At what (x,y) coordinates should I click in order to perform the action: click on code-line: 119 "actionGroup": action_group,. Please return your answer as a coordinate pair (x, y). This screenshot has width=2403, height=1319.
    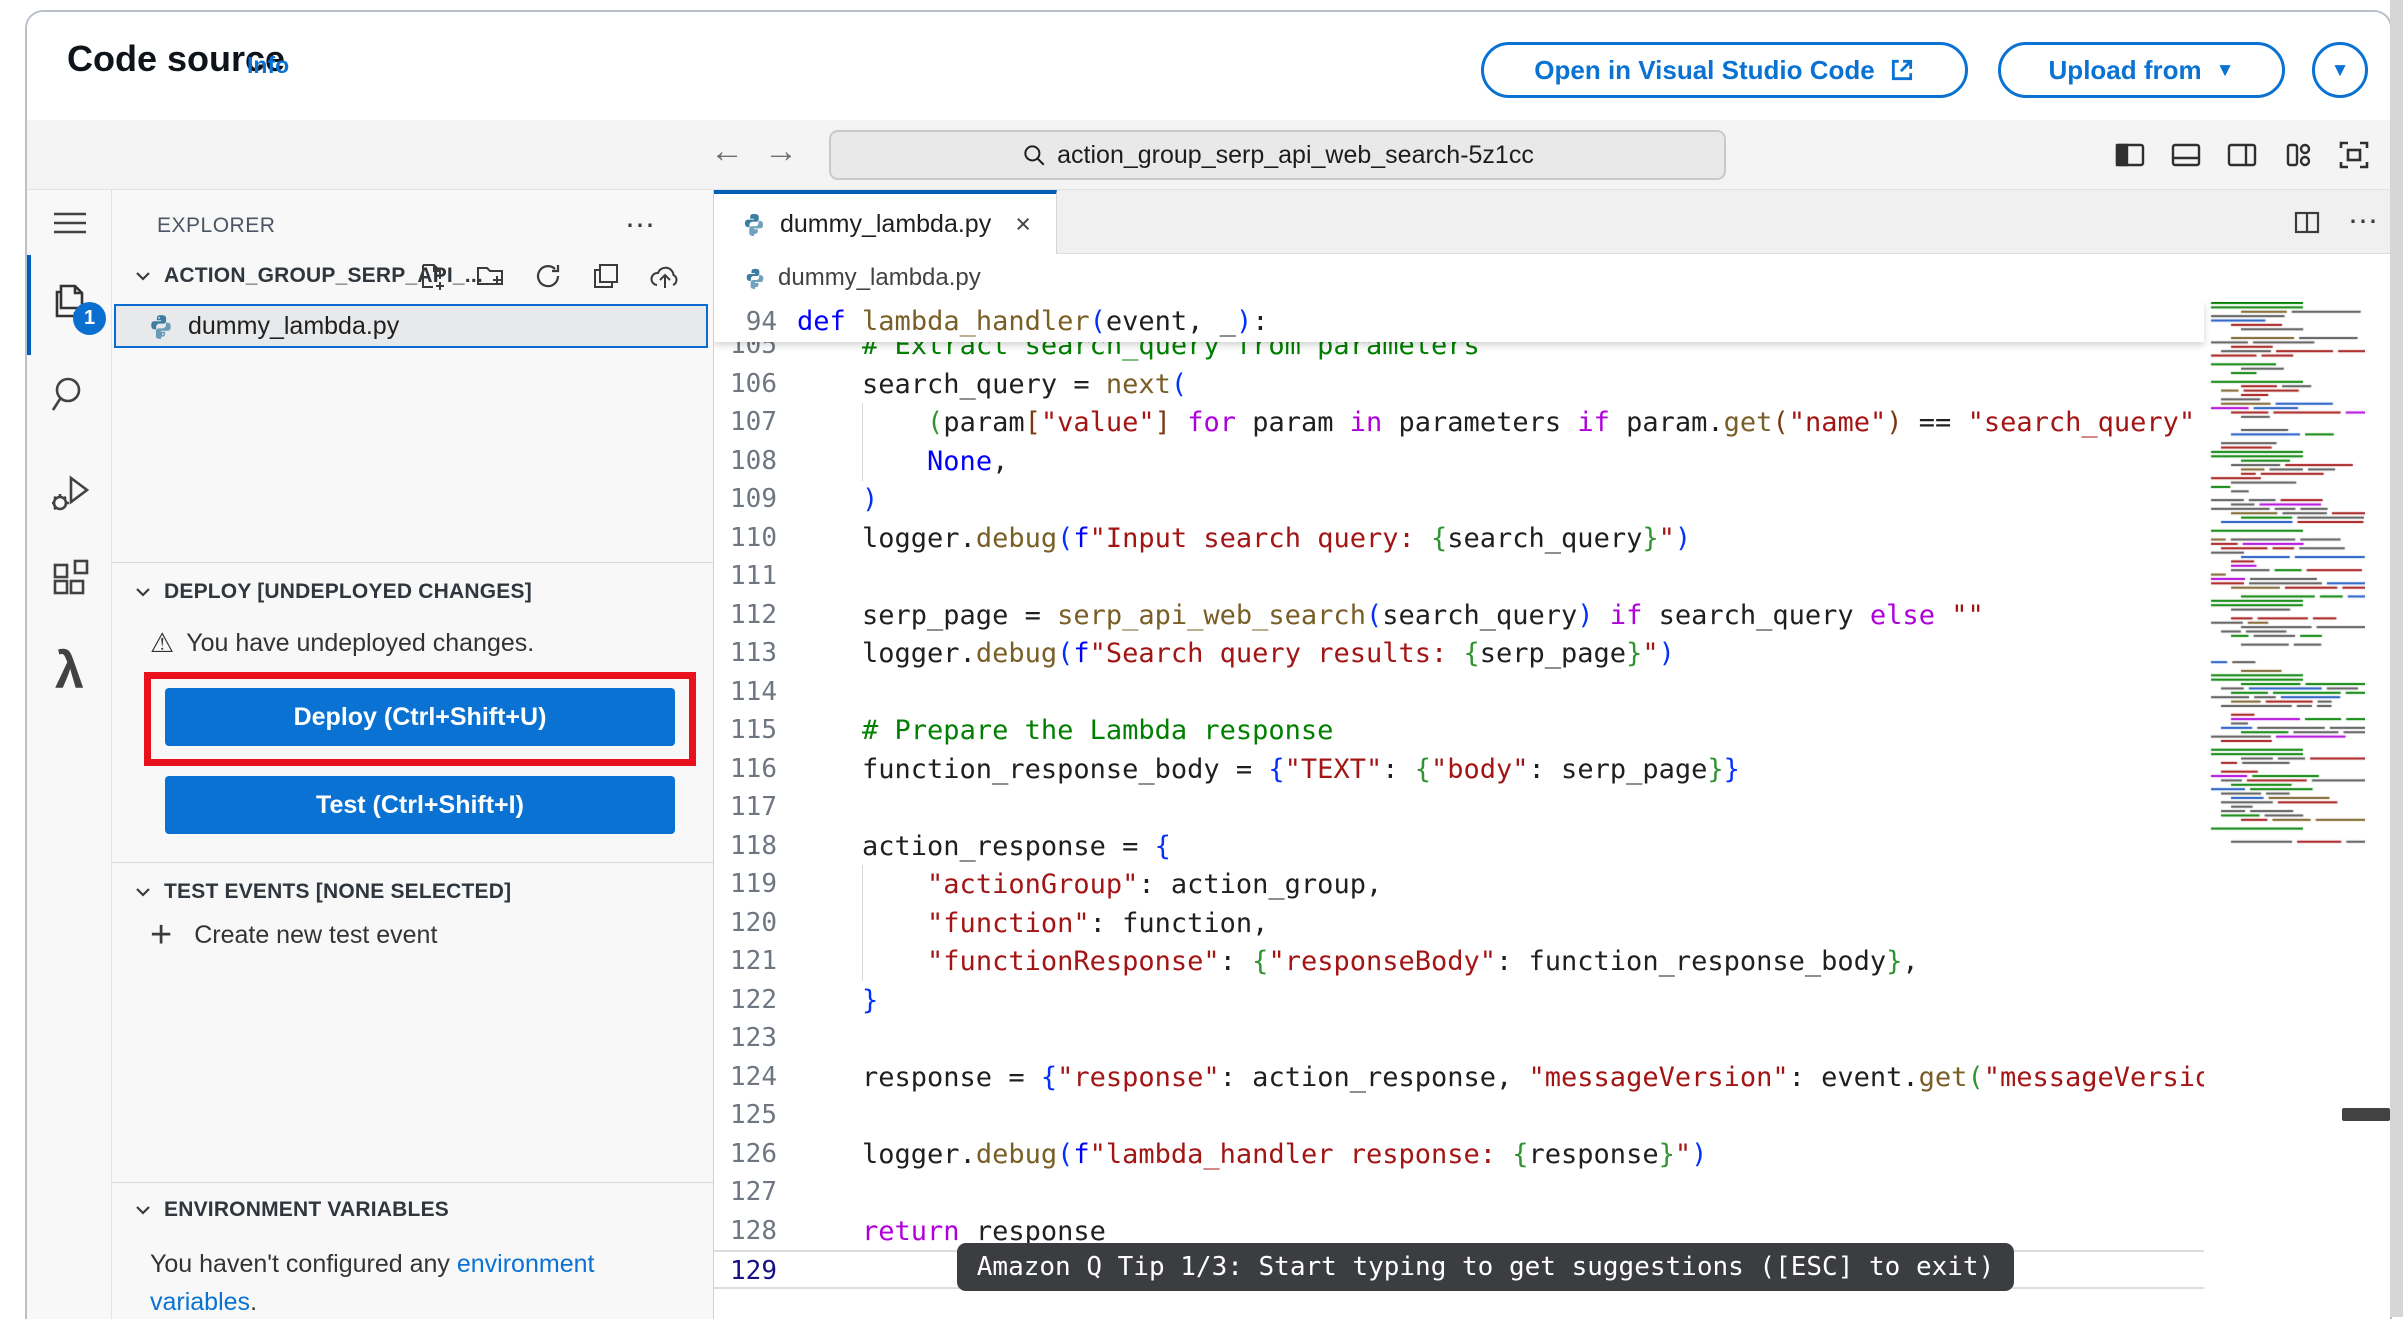
    Looking at the image, I should click on (1459, 884).